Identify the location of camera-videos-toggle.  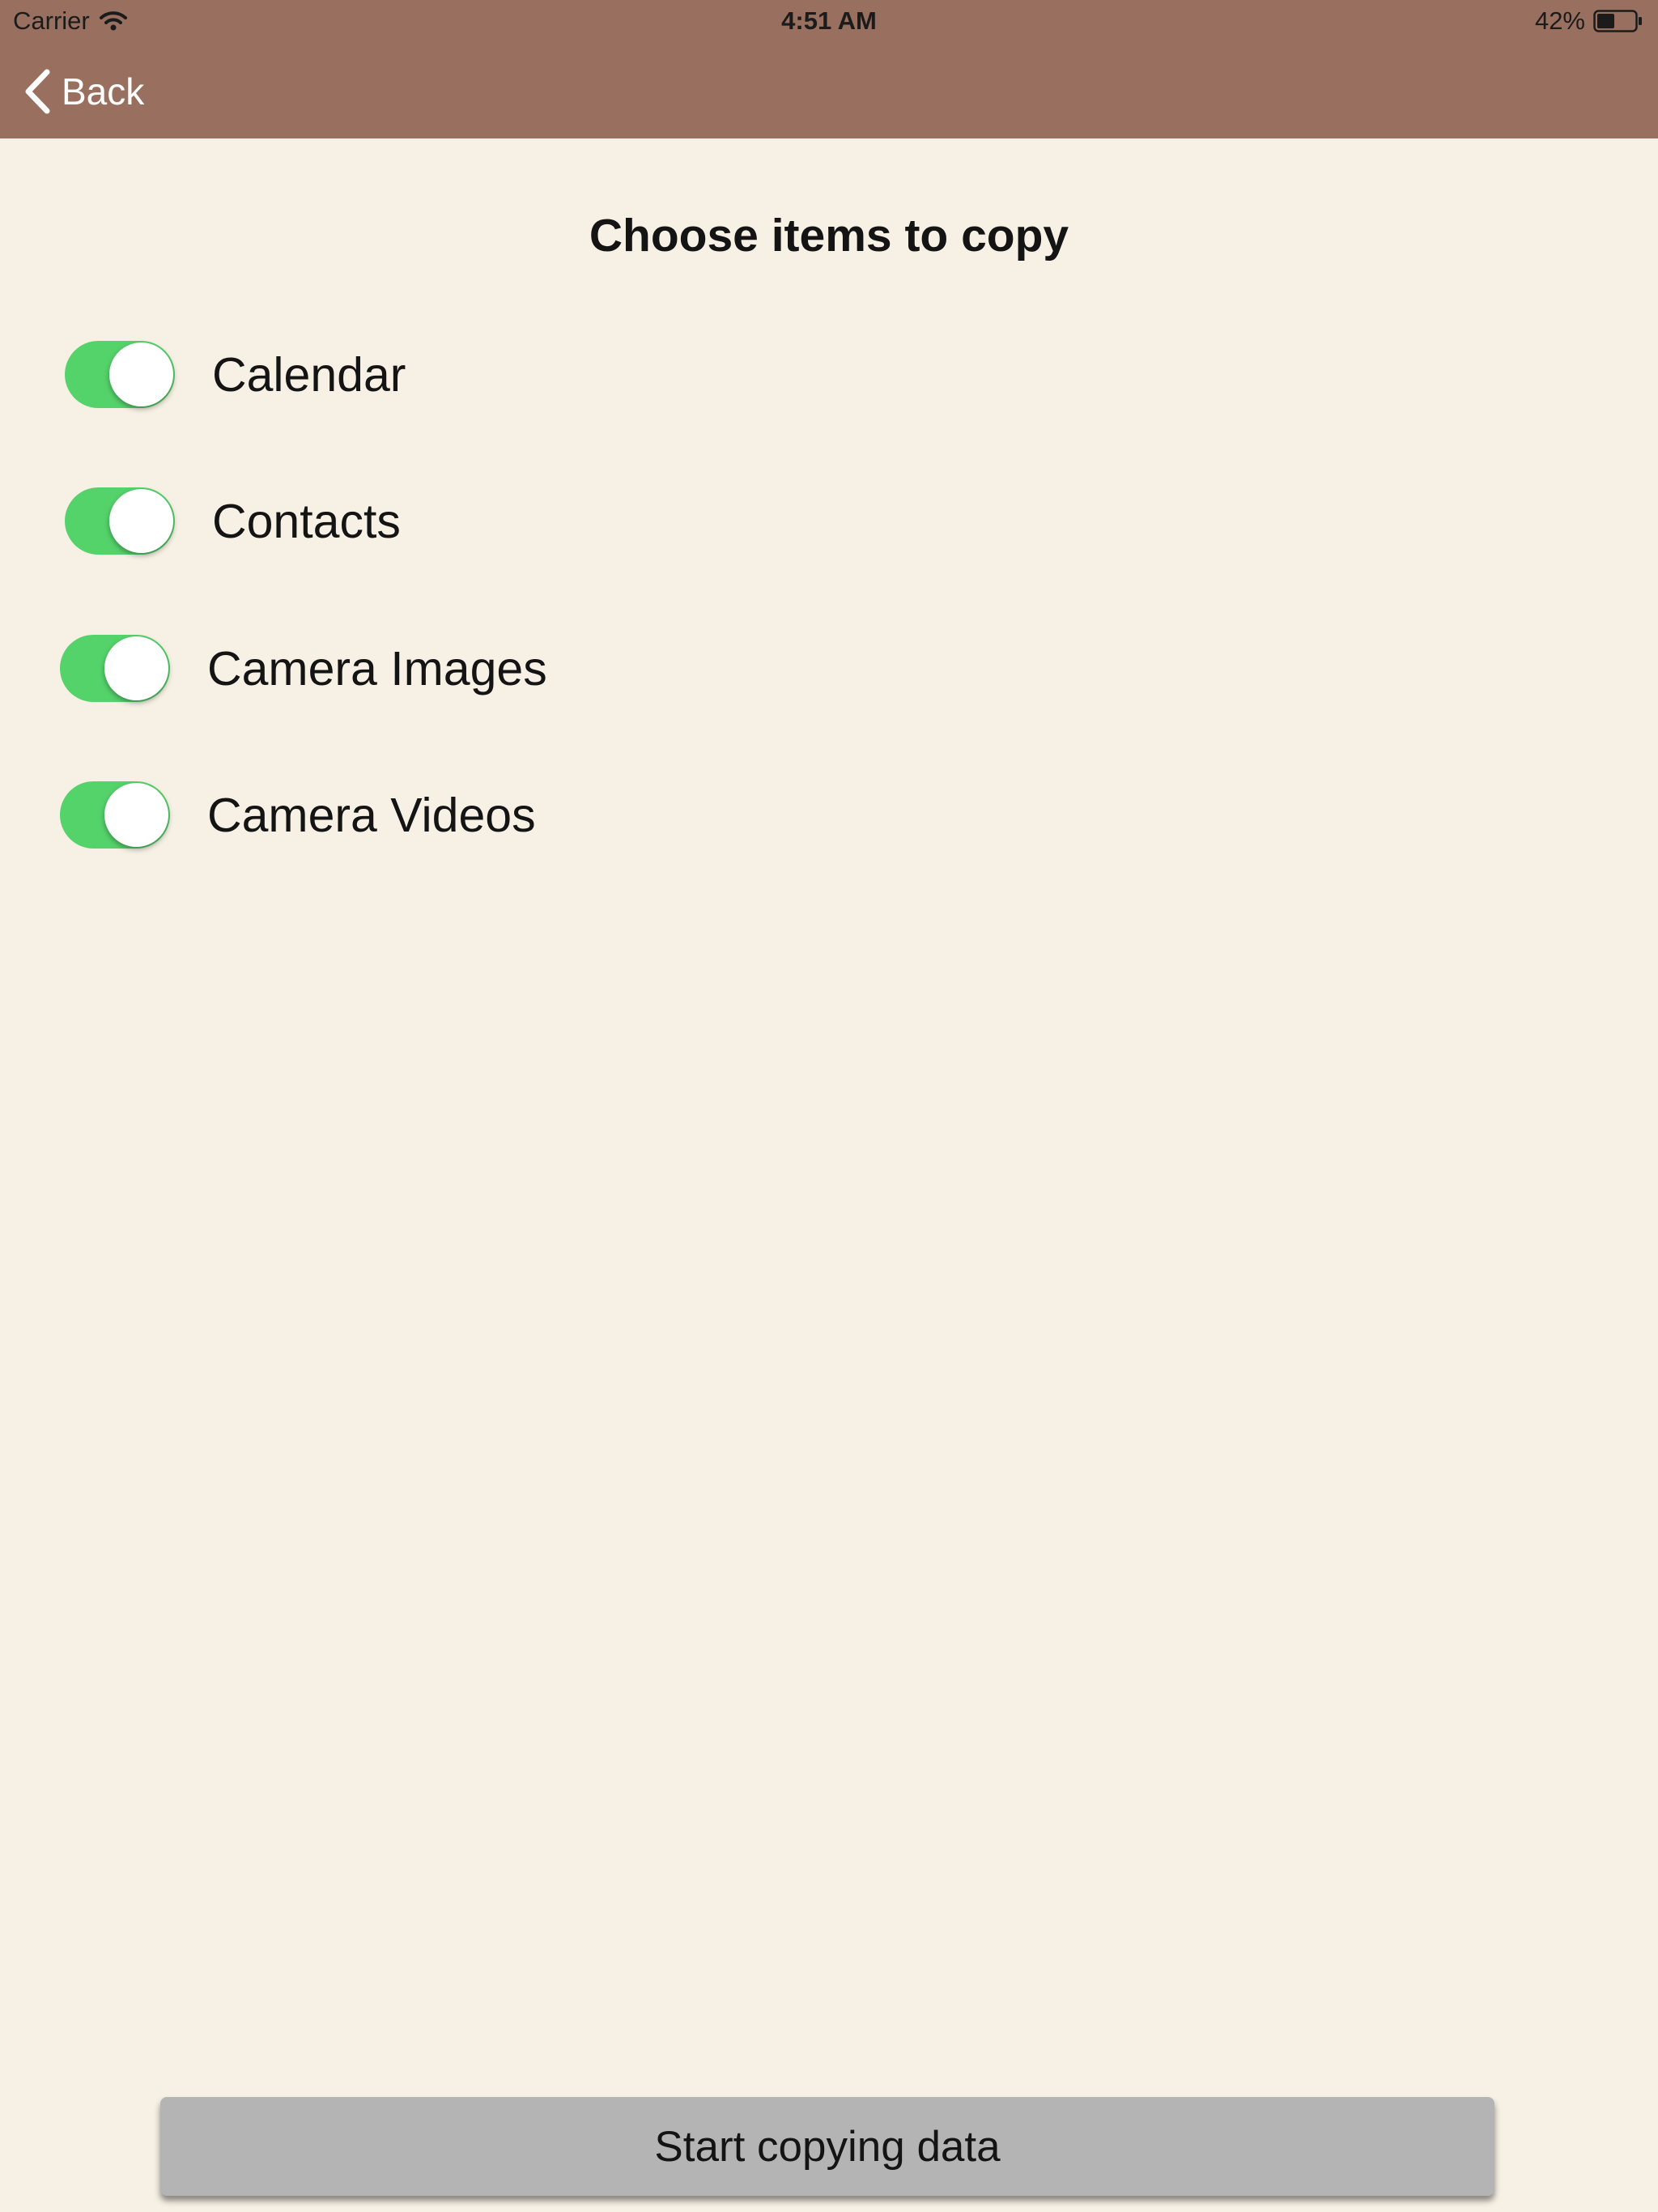
(115, 815).